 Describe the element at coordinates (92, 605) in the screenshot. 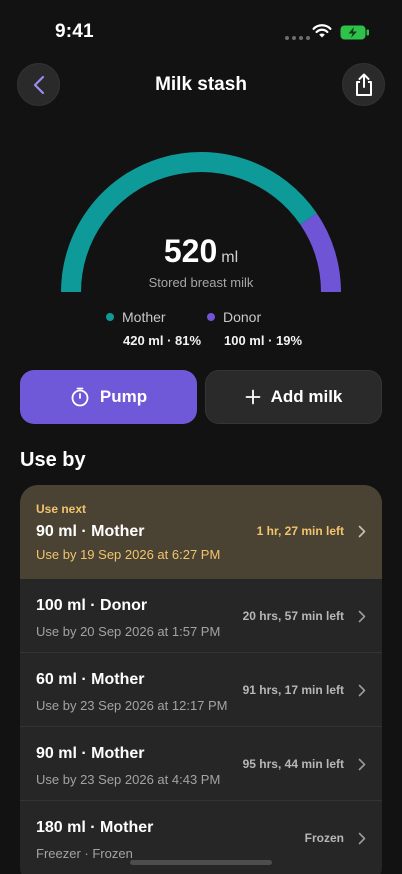

I see `list-item-title: 100 ml · Donor` at that location.